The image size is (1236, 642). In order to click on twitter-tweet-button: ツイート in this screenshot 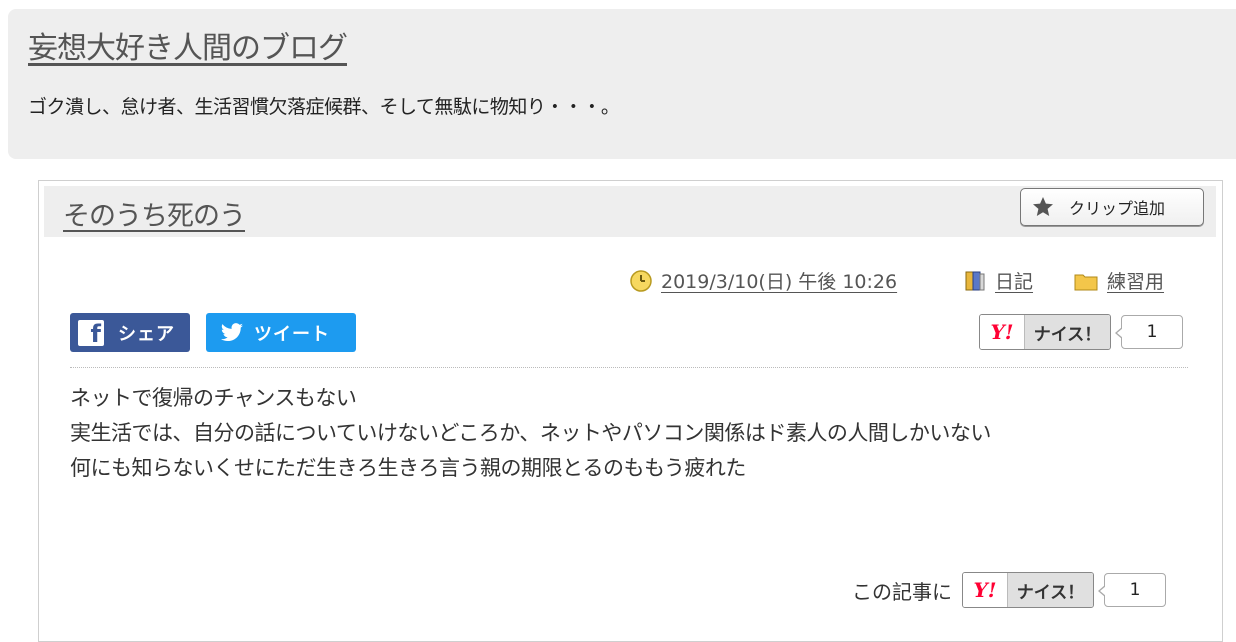, I will do `click(281, 332)`.